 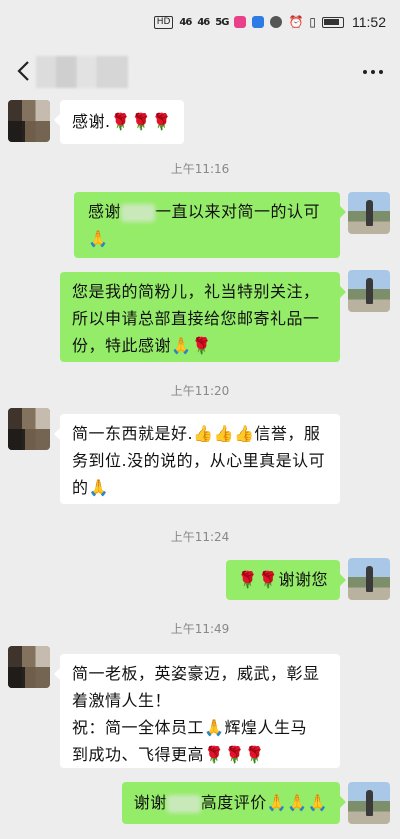 I want to click on message-sent: 谢谢 高度评价🙏🙏🙏, so click(x=234, y=803).